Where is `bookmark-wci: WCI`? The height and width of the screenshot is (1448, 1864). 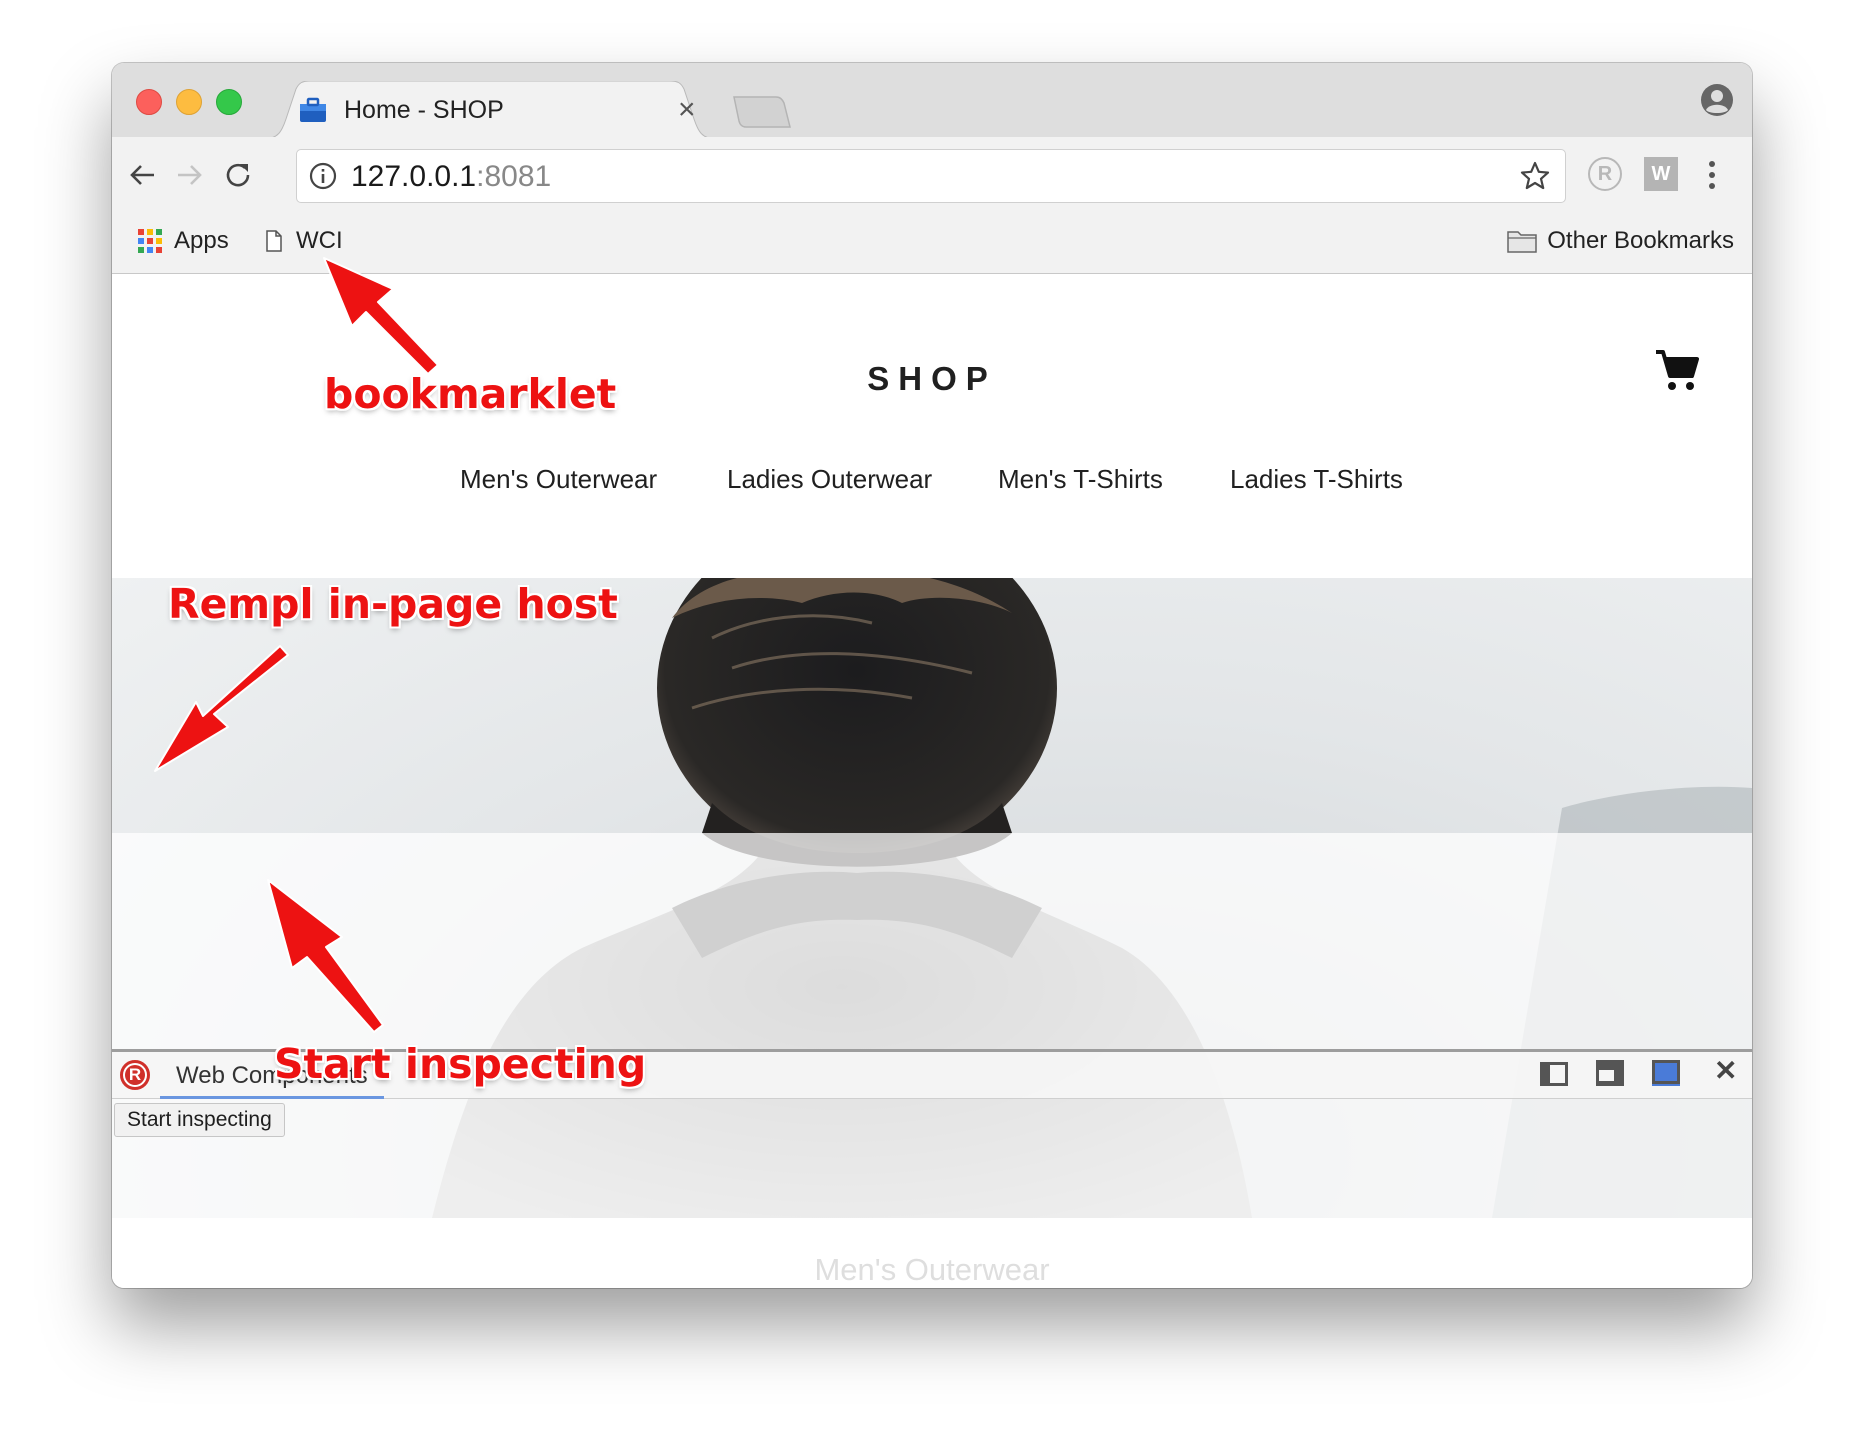
bookmark-wci: WCI is located at coordinates (304, 241).